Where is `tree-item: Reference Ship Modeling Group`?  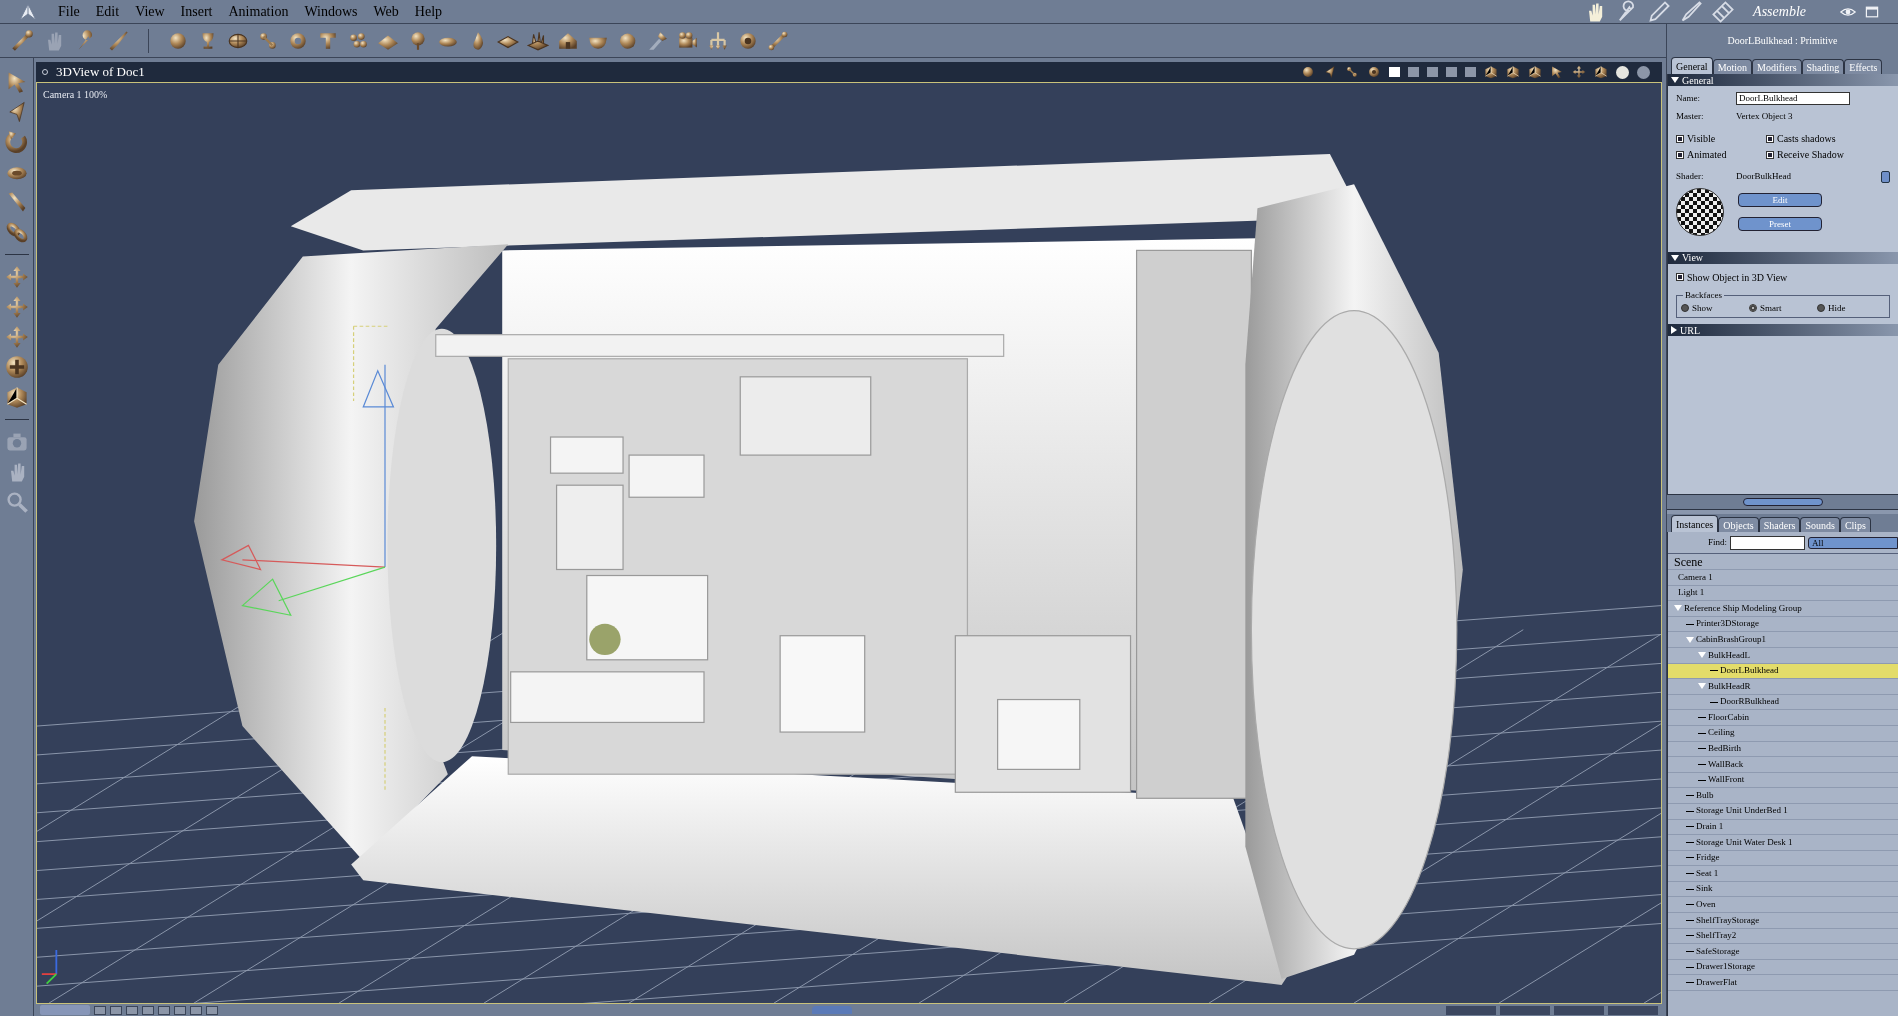 tree-item: Reference Ship Modeling Group is located at coordinates (1783, 609).